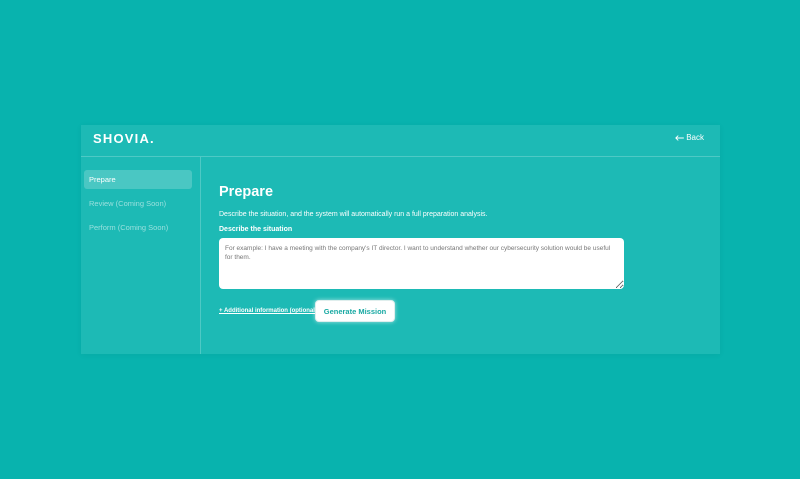 The width and height of the screenshot is (800, 479). Describe the element at coordinates (268, 311) in the screenshot. I see `additional-info-link: + Additional information (optional)` at that location.